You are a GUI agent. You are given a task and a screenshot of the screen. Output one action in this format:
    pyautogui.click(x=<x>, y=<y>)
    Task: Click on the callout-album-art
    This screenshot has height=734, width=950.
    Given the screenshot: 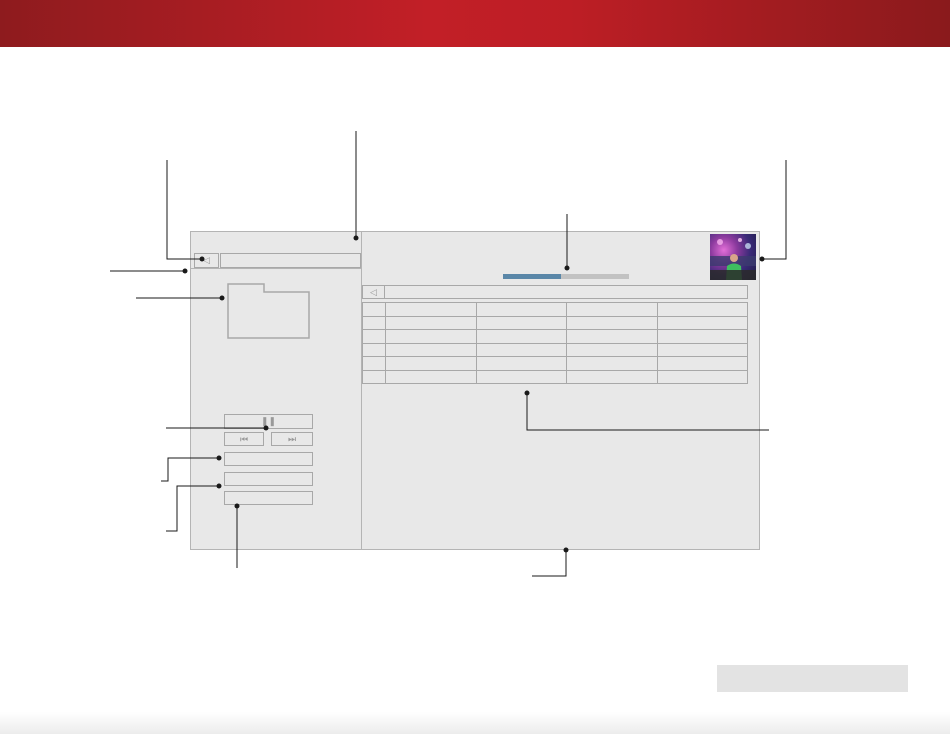 What is the action you would take?
    pyautogui.click(x=774, y=210)
    